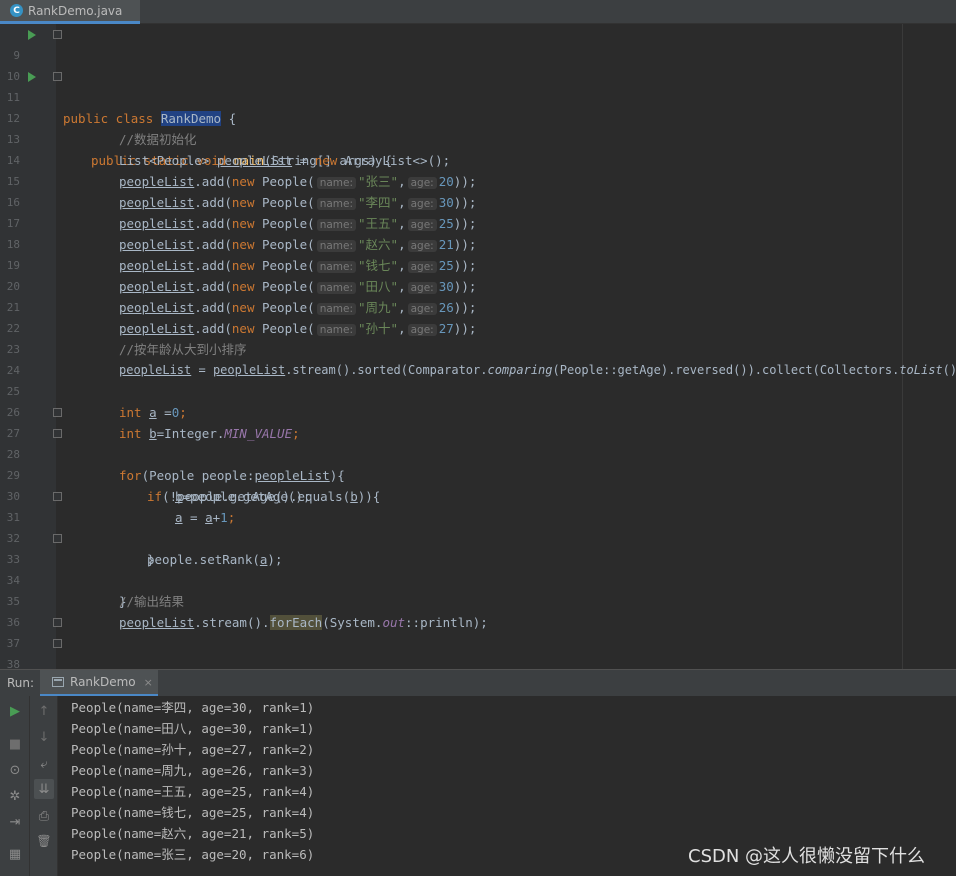 This screenshot has width=956, height=876. What do you see at coordinates (15, 854) in the screenshot?
I see `layout-icon: ▦` at bounding box center [15, 854].